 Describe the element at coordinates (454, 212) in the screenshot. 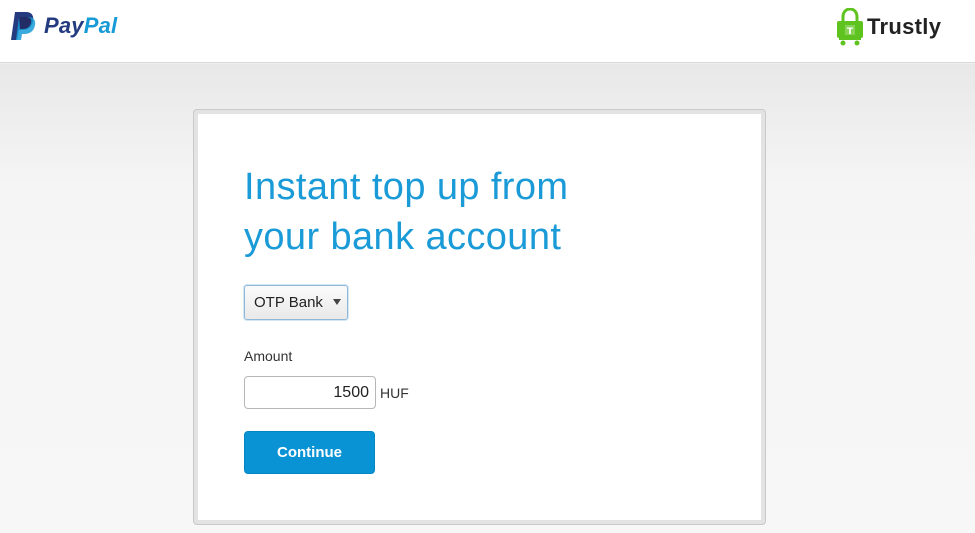

I see `page-title: Instant top up from your bank account` at that location.